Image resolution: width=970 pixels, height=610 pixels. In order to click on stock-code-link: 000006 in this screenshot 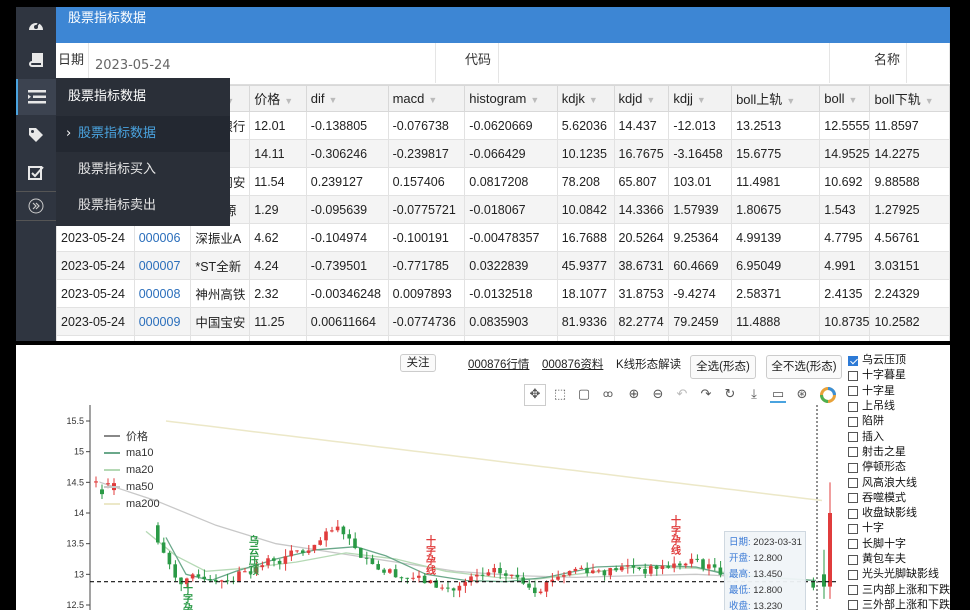, I will do `click(160, 238)`.